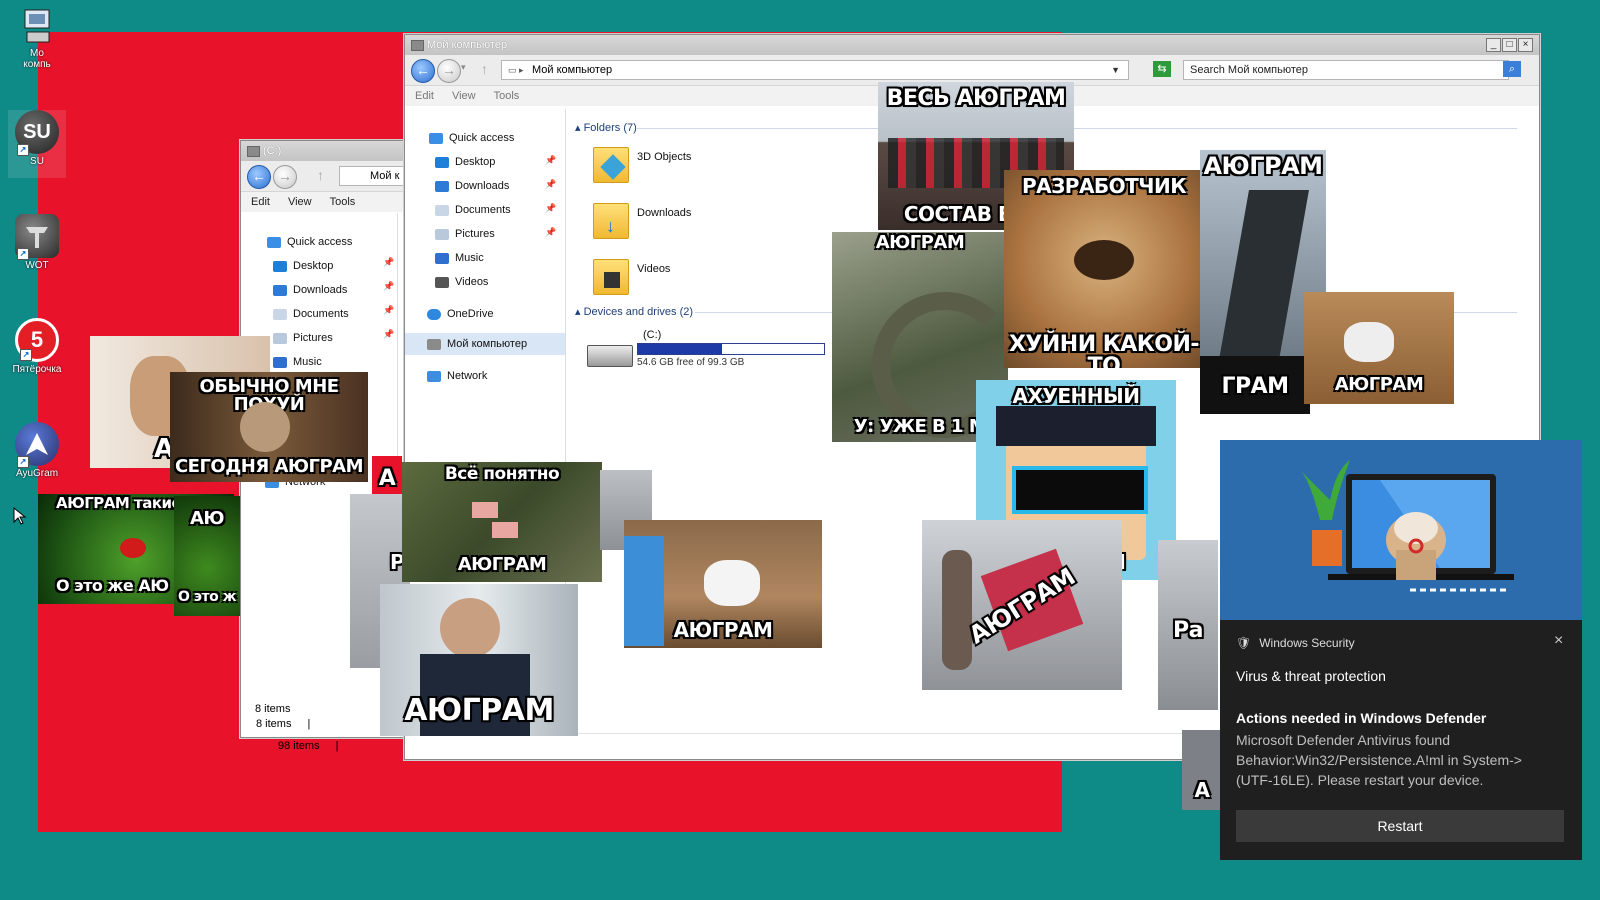 This screenshot has width=1600, height=900. What do you see at coordinates (37, 131) in the screenshot?
I see `su-icon-text: SU` at bounding box center [37, 131].